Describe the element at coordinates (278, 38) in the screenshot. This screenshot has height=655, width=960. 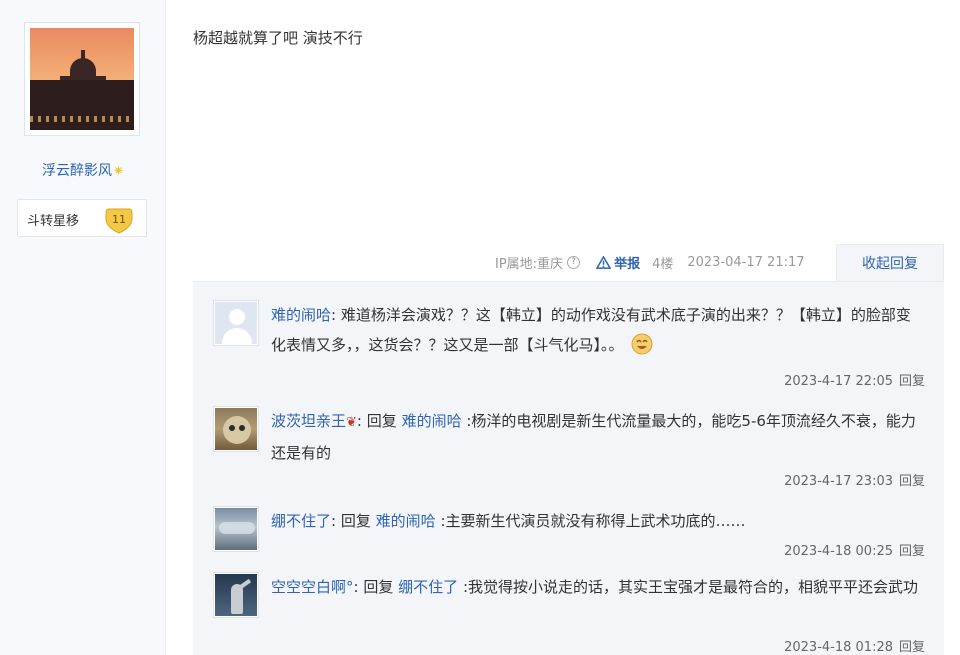
I see `post-content: 杨超越就算了吧 演技不行` at that location.